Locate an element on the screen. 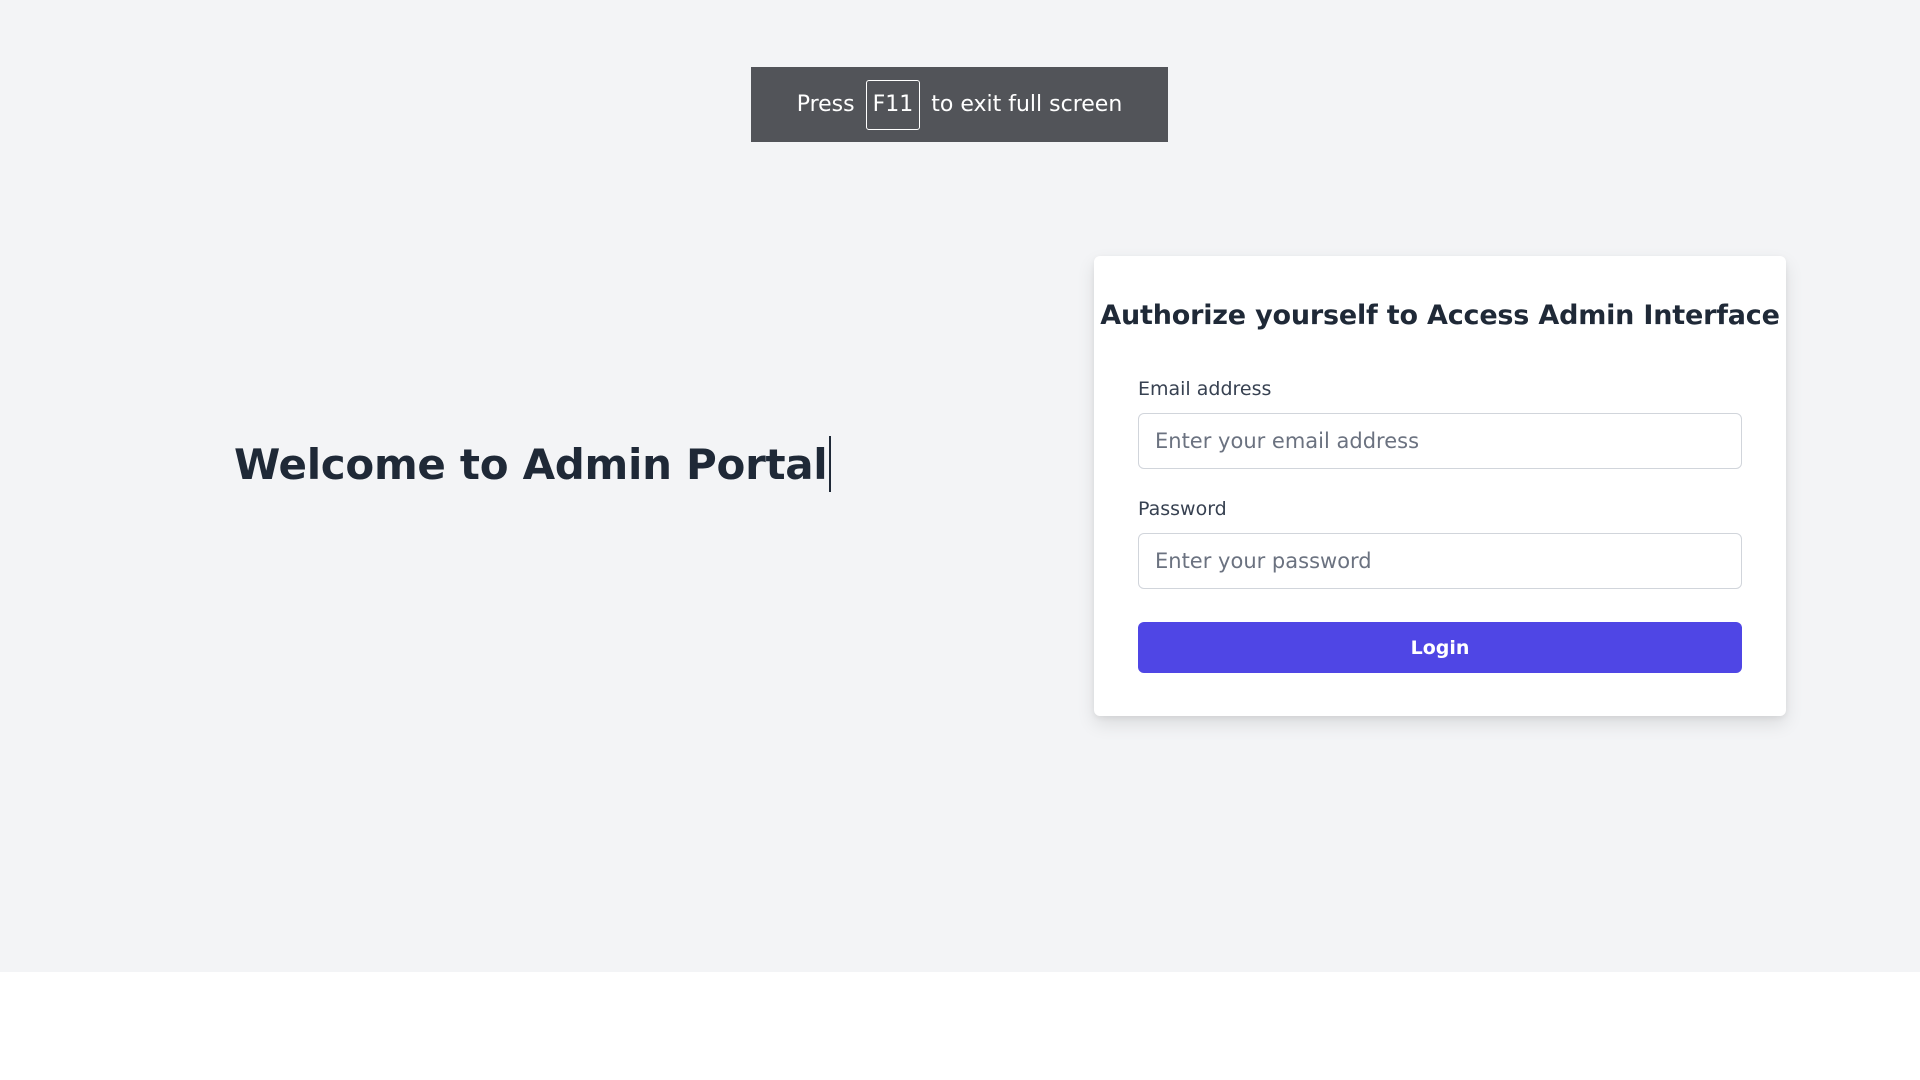 The image size is (1920, 1080). fullscreen-notice-prefix: Press is located at coordinates (825, 104).